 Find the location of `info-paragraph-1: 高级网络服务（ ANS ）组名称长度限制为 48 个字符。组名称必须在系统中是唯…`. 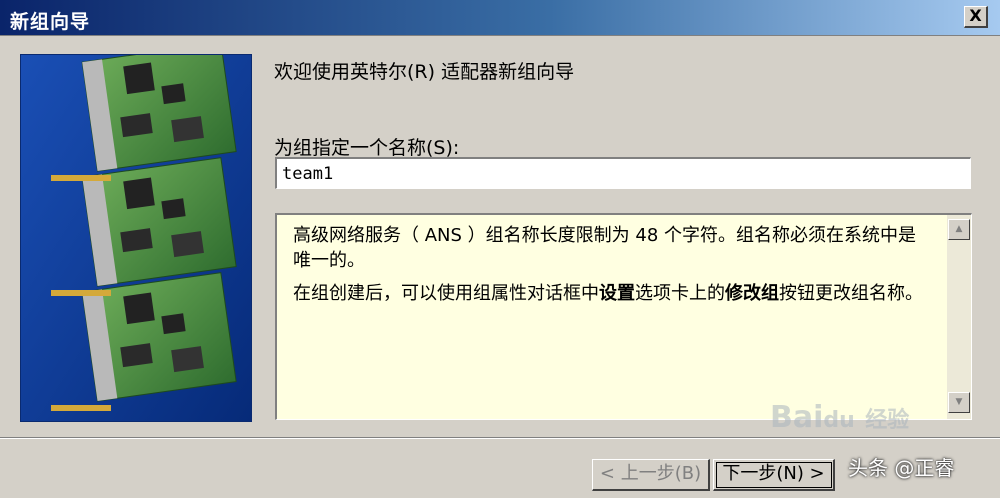

info-paragraph-1: 高级网络服务（ ANS ）组名称长度限制为 48 个字符。组名称必须在系统中是唯… is located at coordinates (604, 248).